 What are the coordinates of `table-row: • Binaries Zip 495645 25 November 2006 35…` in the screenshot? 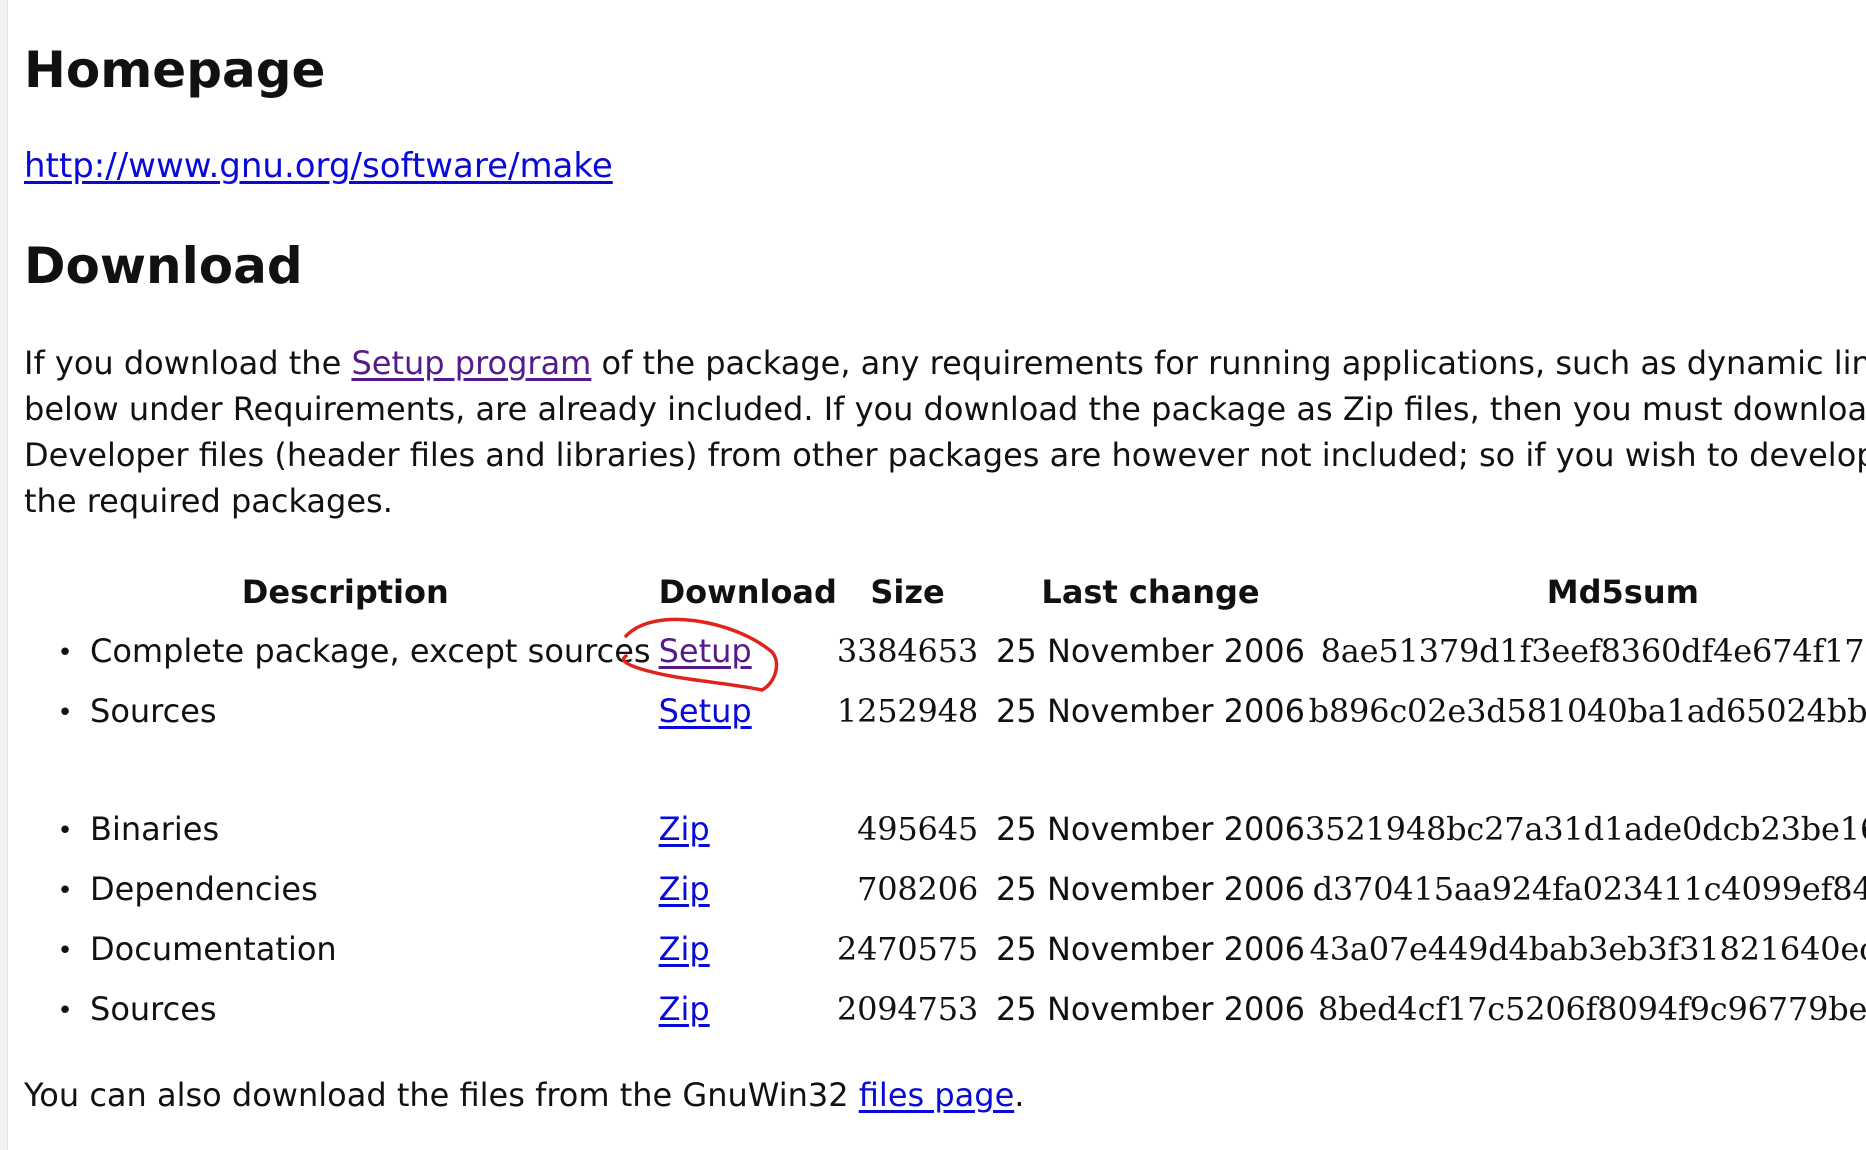 It's located at (953, 829).